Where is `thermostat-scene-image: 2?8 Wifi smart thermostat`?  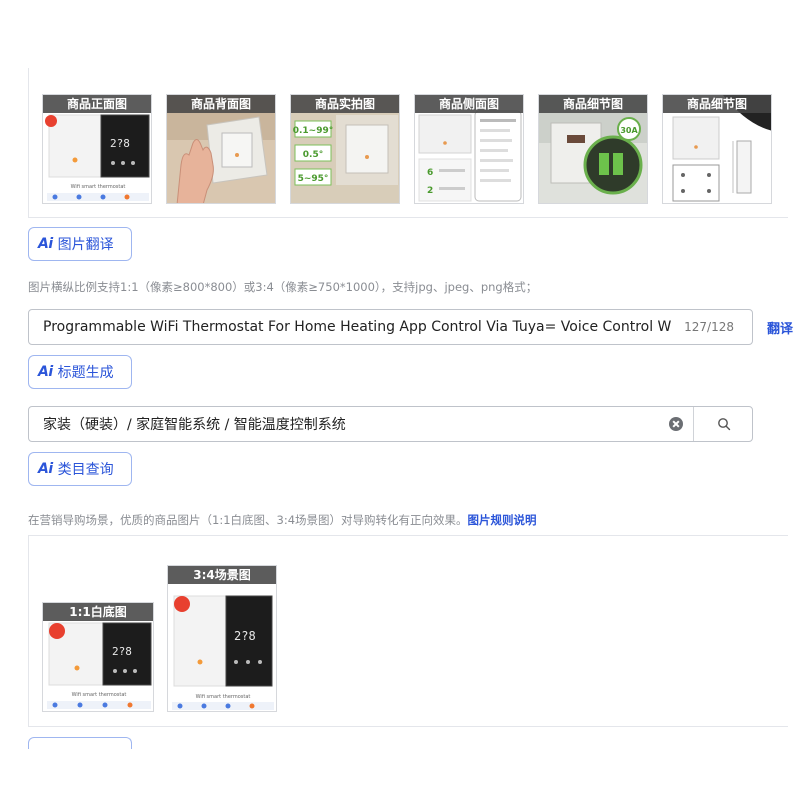
thermostat-scene-image: 2?8 Wifi smart thermostat is located at coordinates (222, 638).